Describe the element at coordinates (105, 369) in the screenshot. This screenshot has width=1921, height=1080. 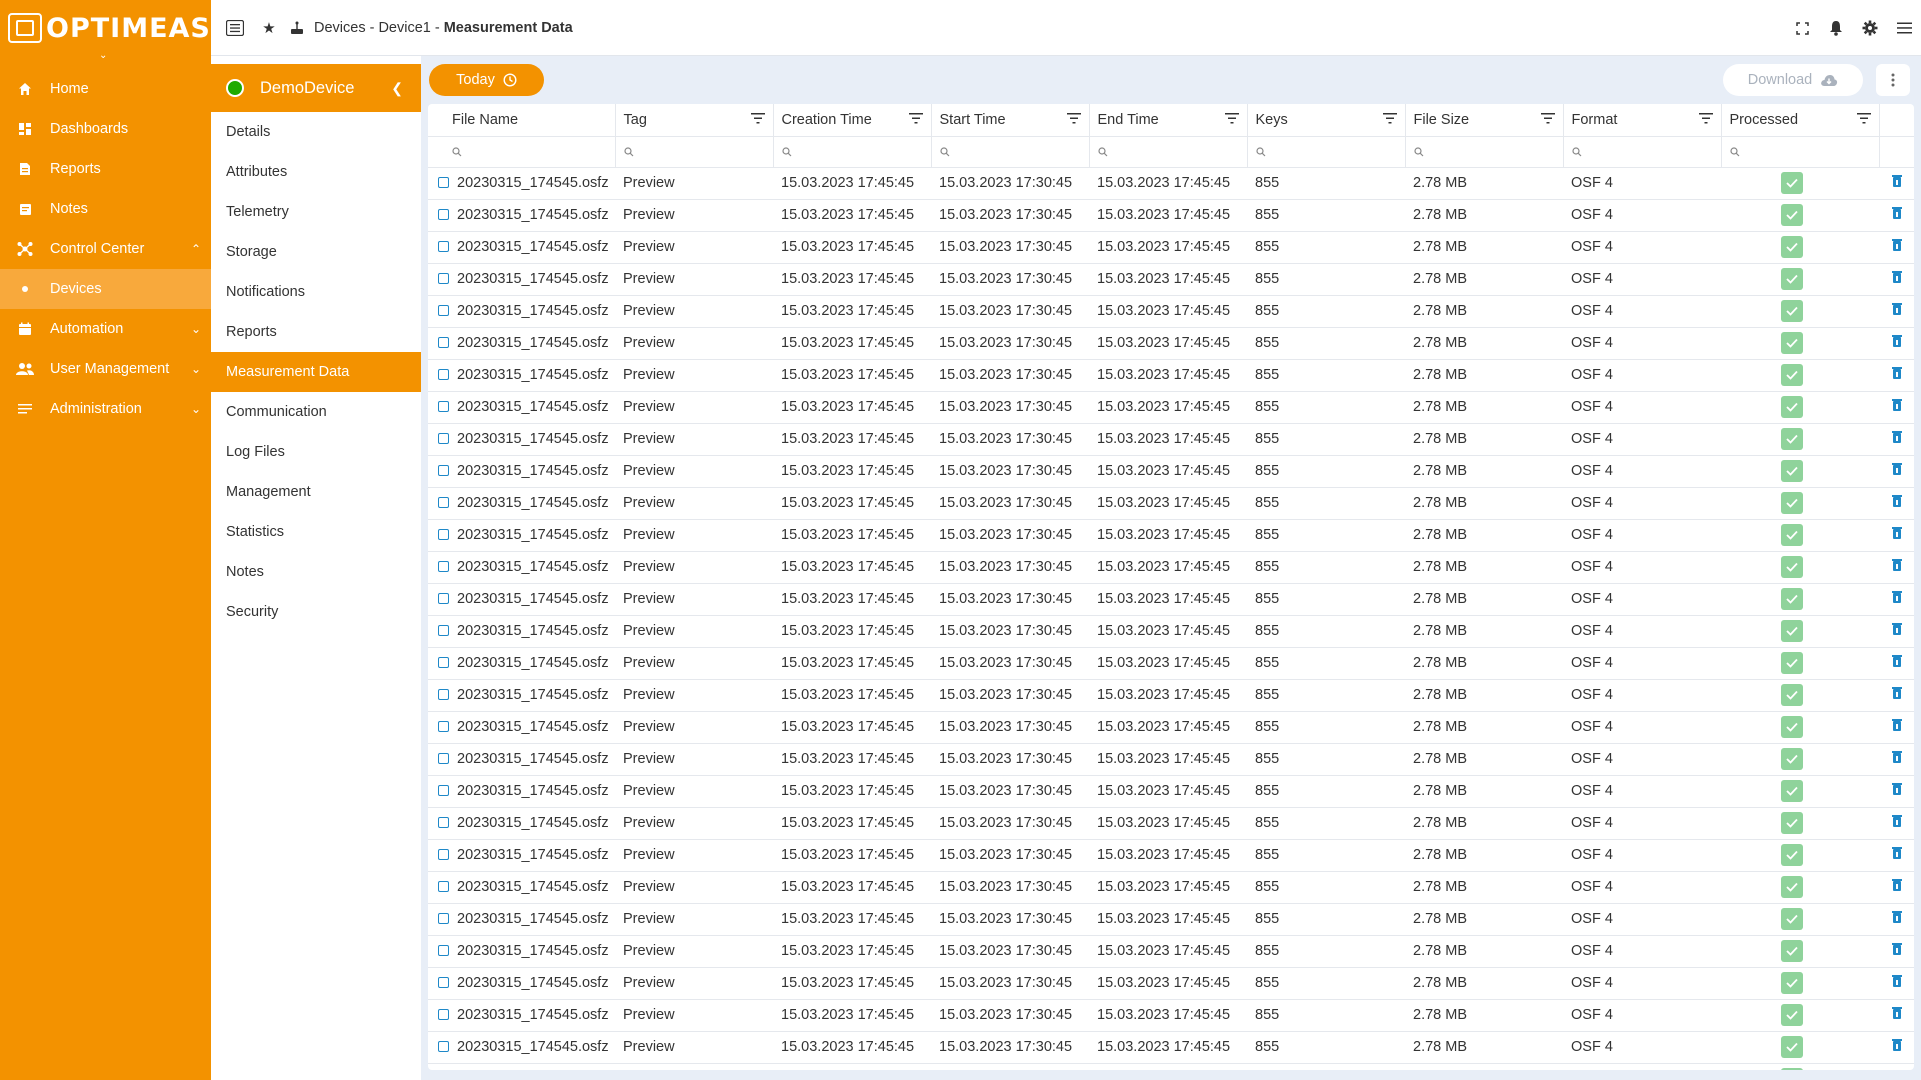
I see `sidebar-item-user-management: User Management ⌄` at that location.